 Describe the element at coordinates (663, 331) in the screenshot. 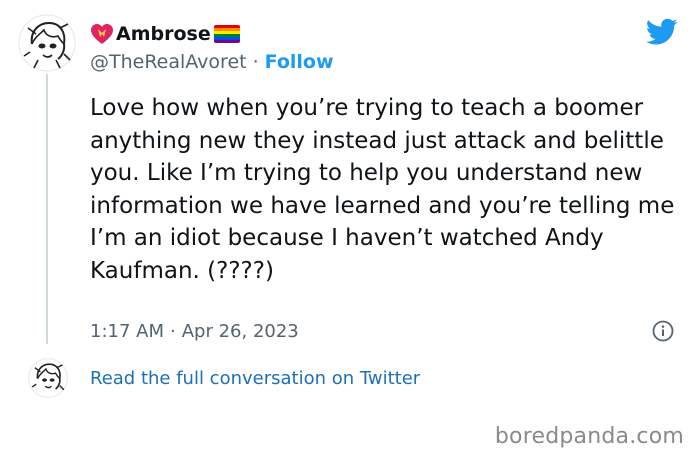

I see `info-icon` at that location.